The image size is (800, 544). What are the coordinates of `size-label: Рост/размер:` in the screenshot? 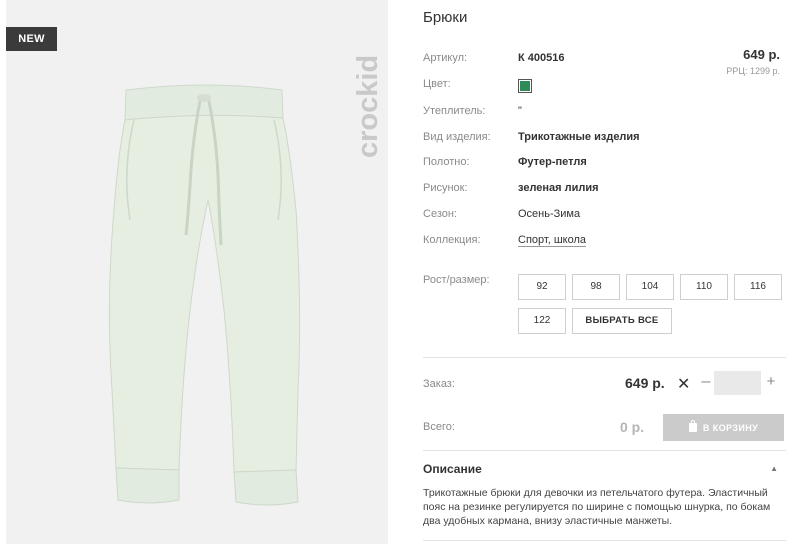 It's located at (456, 280).